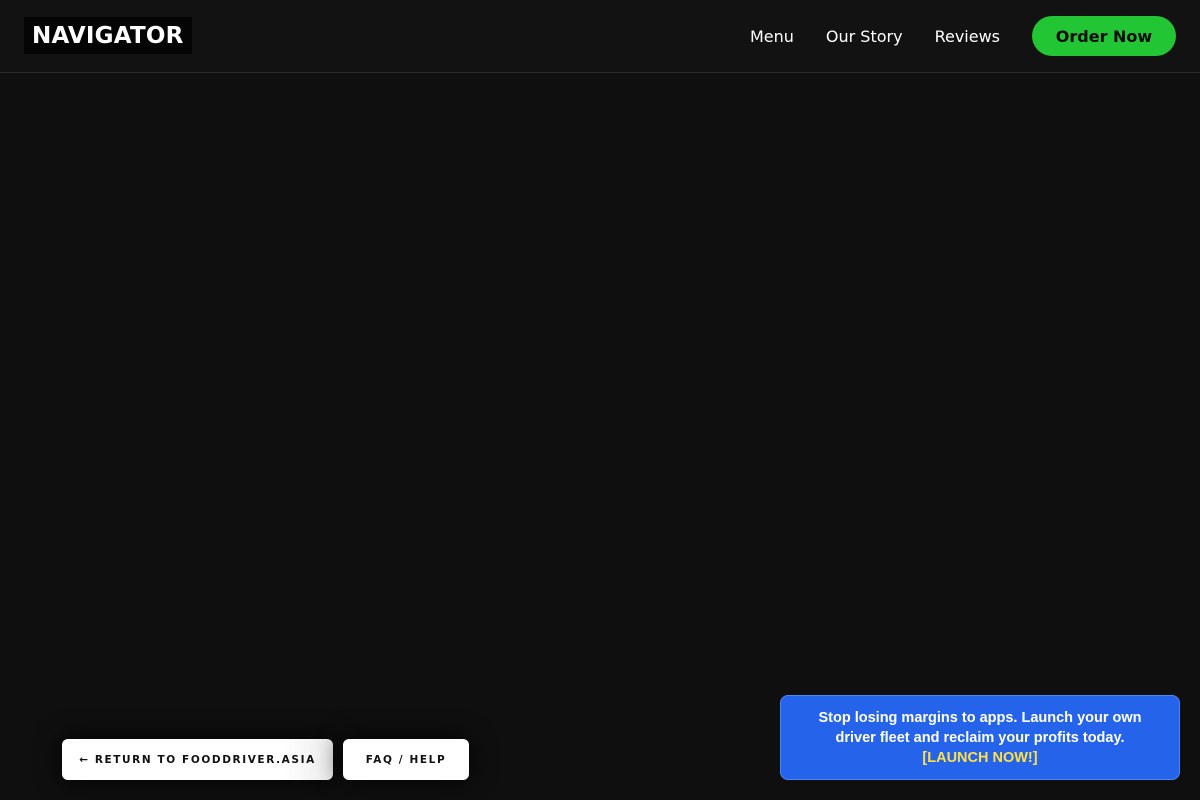  Describe the element at coordinates (1104, 36) in the screenshot. I see `order-now-button: Order Now` at that location.